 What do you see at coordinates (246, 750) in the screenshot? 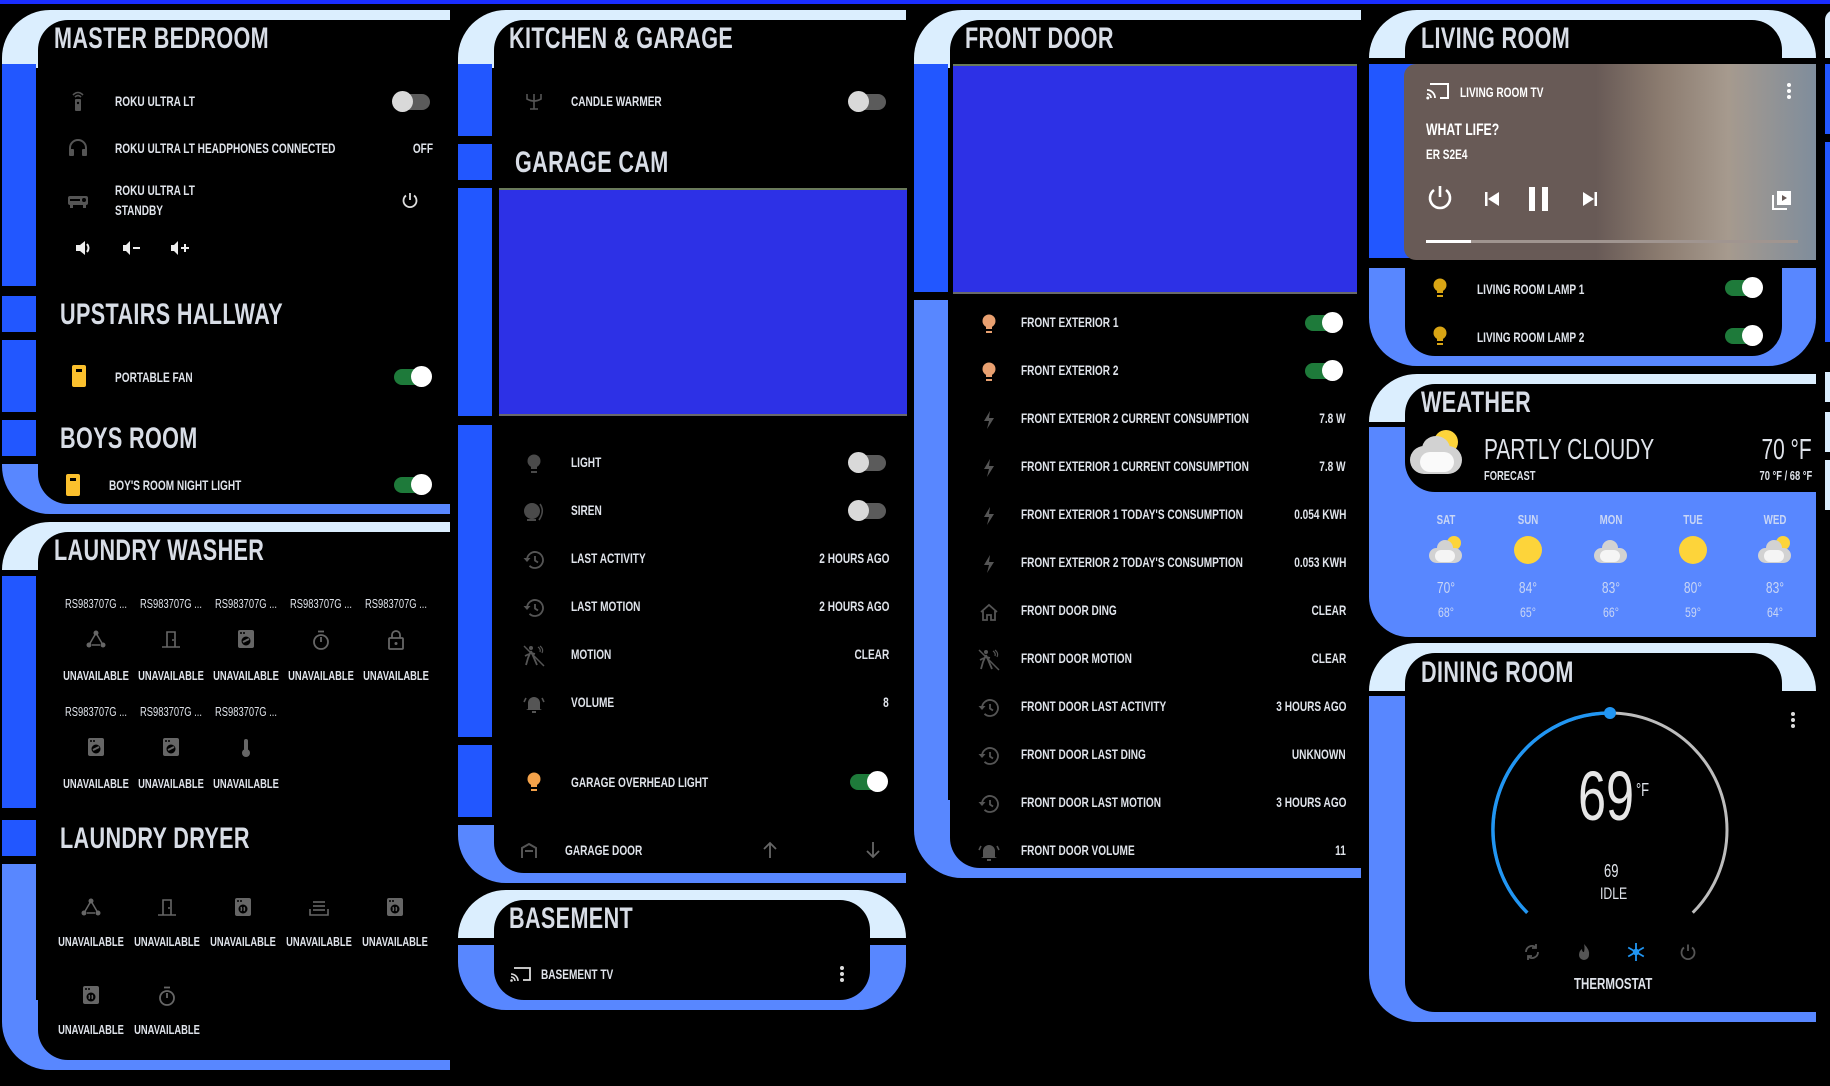
I see `thermometer-icon` at bounding box center [246, 750].